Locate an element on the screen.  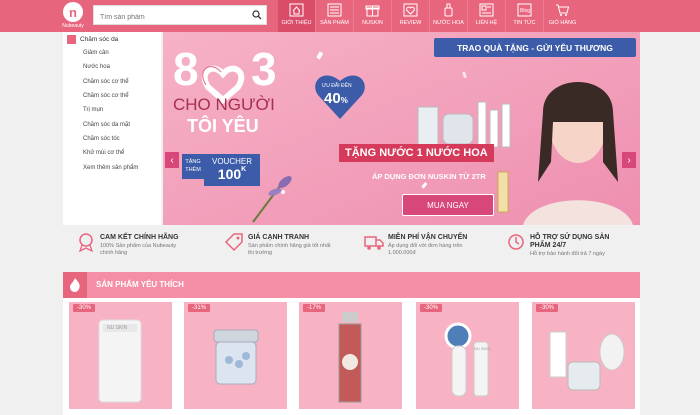
nav-lien-he: LIÊN HỆ is located at coordinates (486, 16).